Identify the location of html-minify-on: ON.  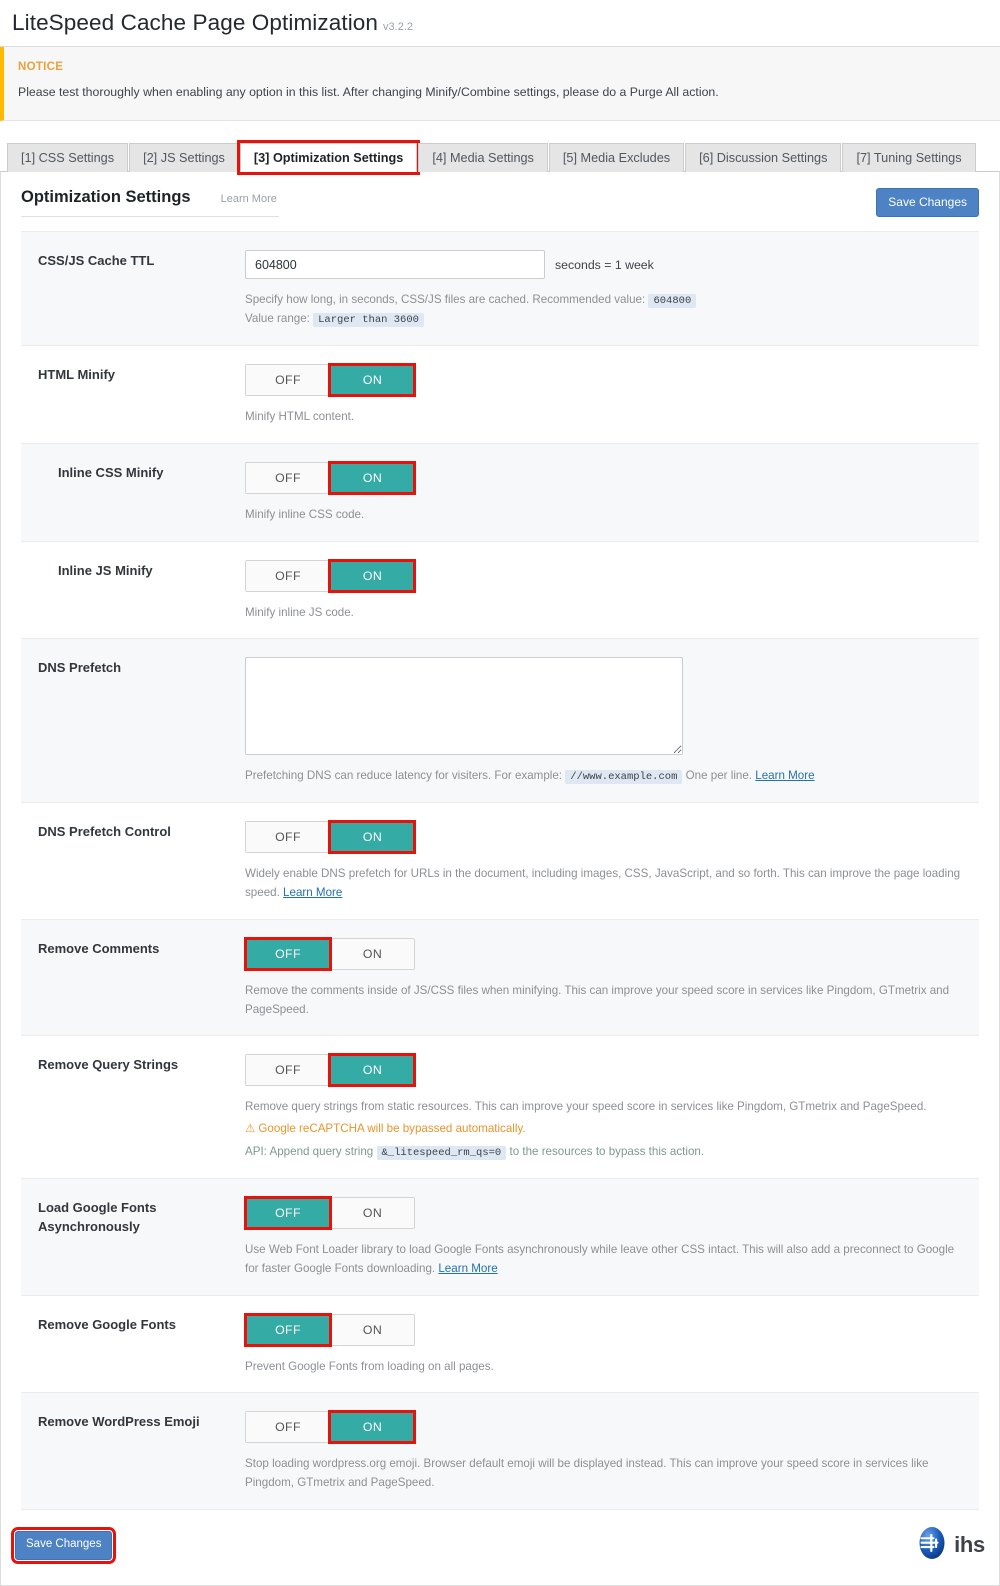
(372, 380).